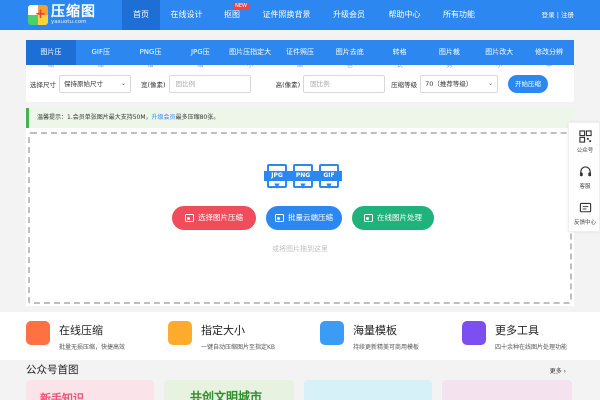  What do you see at coordinates (499, 52) in the screenshot?
I see `tab-resize: 图片改大` at bounding box center [499, 52].